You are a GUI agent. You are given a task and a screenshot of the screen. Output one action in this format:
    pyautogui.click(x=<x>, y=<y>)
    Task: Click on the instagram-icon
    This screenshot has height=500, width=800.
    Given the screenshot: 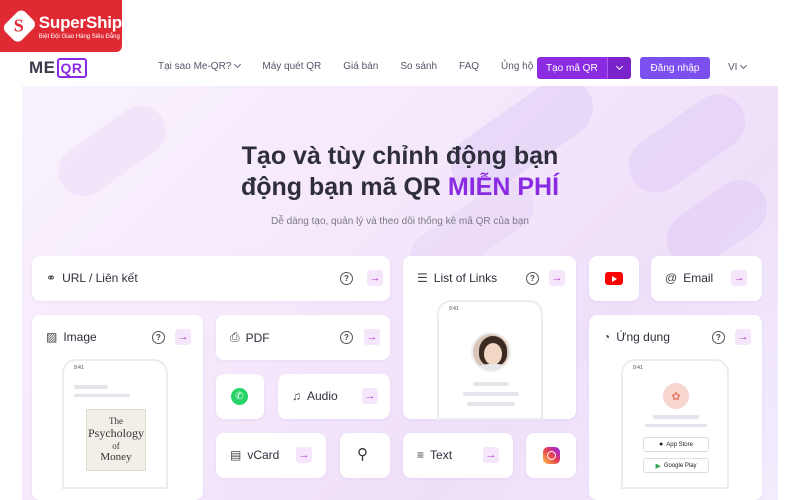 What is the action you would take?
    pyautogui.click(x=551, y=455)
    